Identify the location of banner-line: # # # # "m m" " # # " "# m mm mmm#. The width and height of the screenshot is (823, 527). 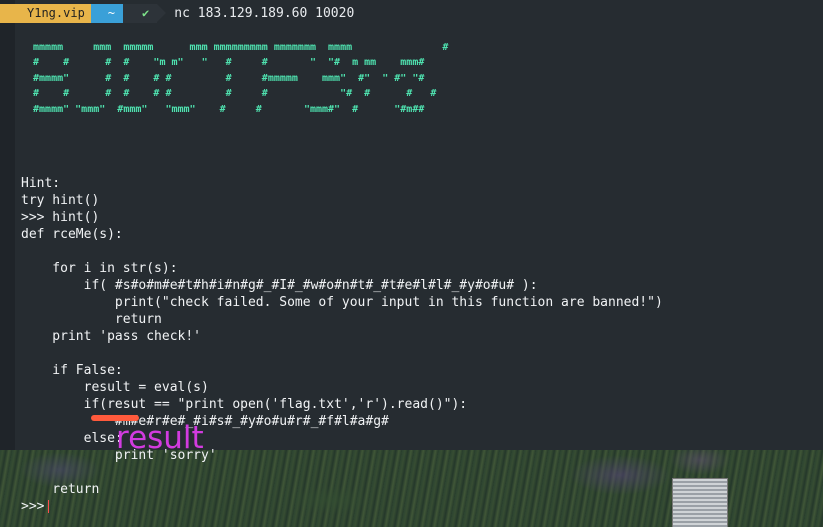
(226, 63).